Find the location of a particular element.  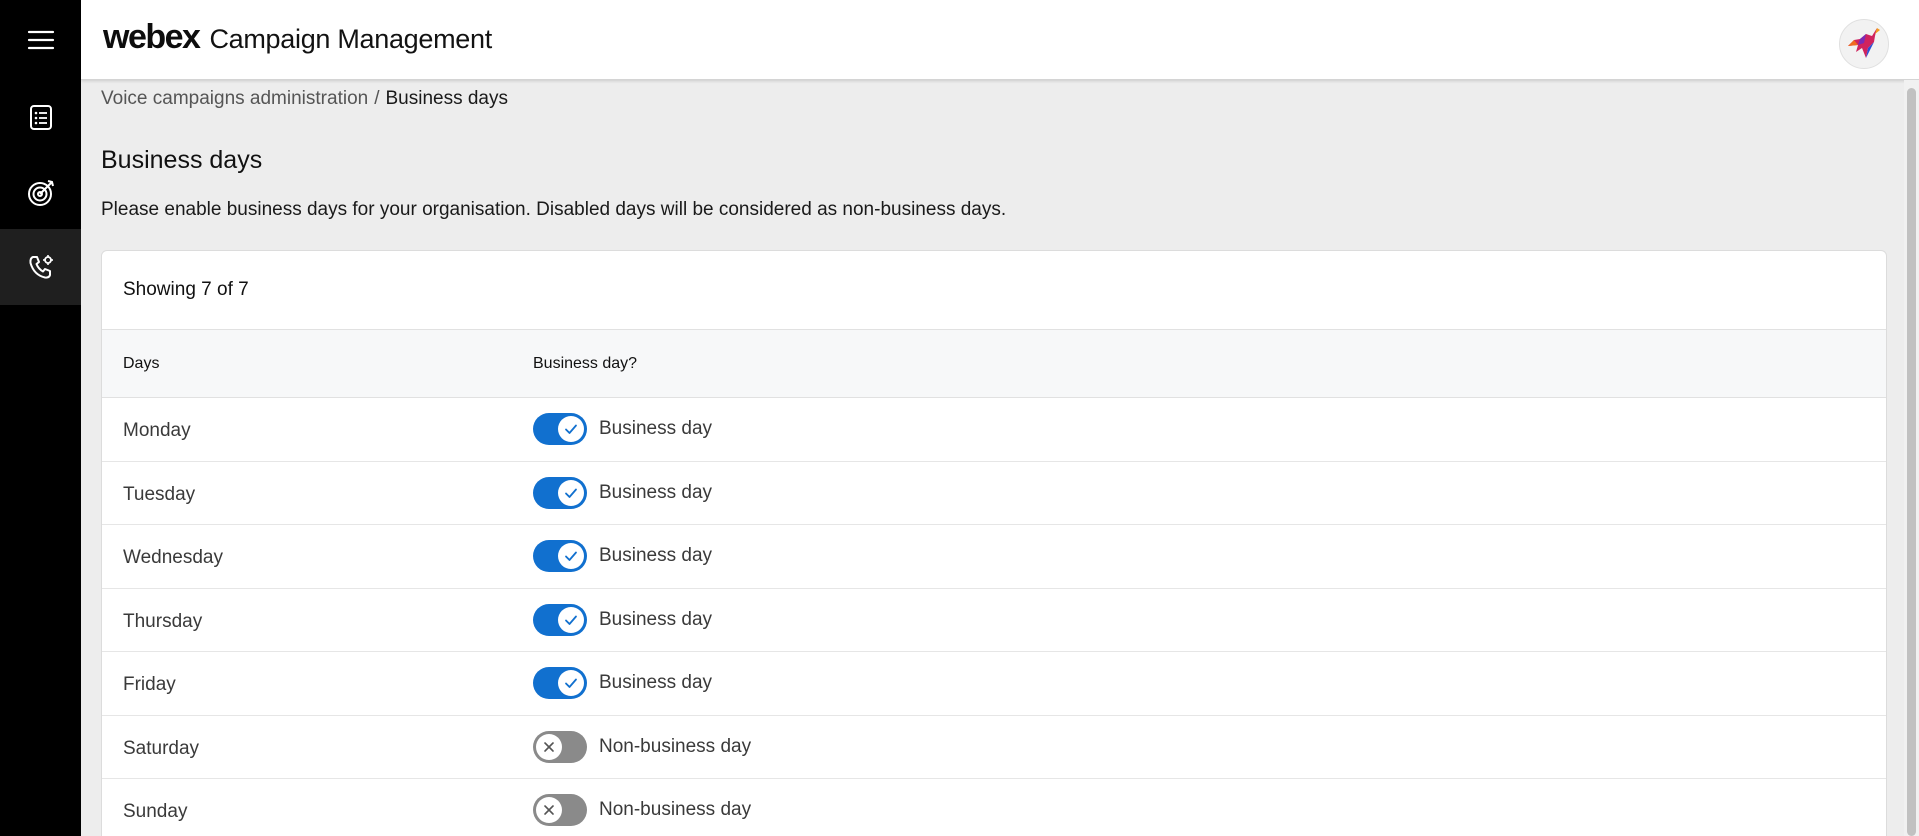

breadcrumb-current: Business days is located at coordinates (446, 98).